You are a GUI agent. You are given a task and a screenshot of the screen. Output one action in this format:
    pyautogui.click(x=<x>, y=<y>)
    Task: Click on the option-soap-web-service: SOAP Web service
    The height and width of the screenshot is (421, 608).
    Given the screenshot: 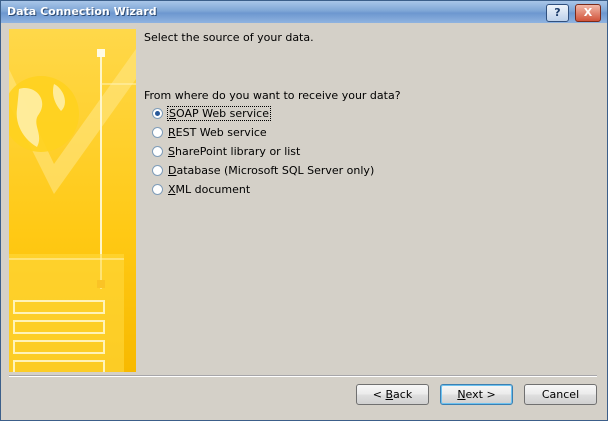 What is the action you would take?
    pyautogui.click(x=263, y=113)
    